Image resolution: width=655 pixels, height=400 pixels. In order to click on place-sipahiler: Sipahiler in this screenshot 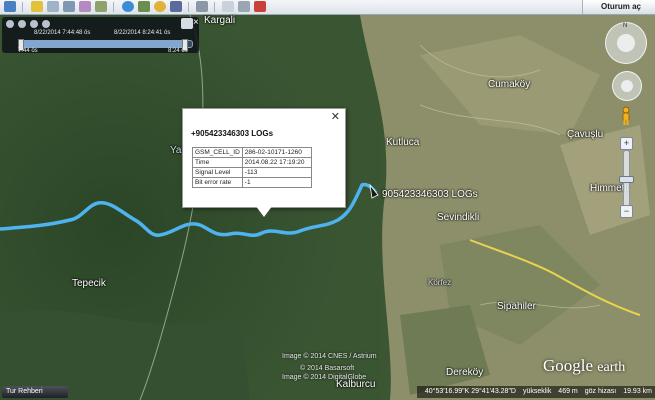, I will do `click(516, 306)`.